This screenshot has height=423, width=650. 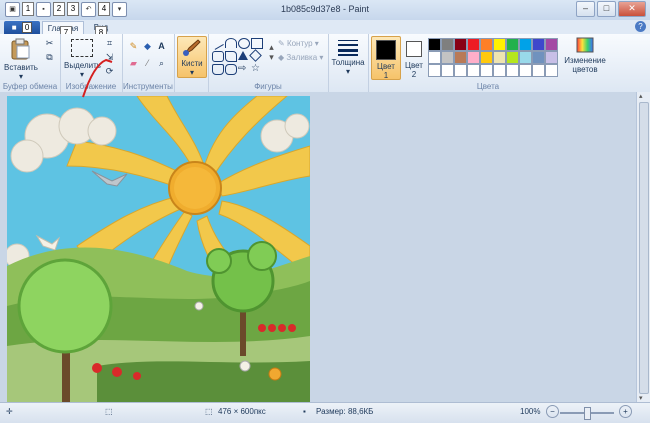 What do you see at coordinates (242, 411) in the screenshot?
I see `image-dimensions: 476 × 600пкс` at bounding box center [242, 411].